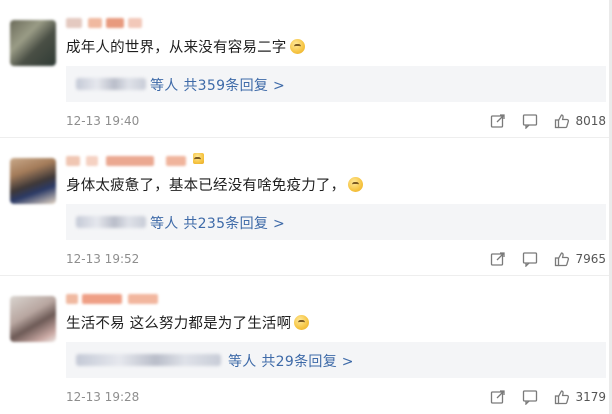  I want to click on comment-text: 生活不易 这么努力都是为了生活啊, so click(188, 322).